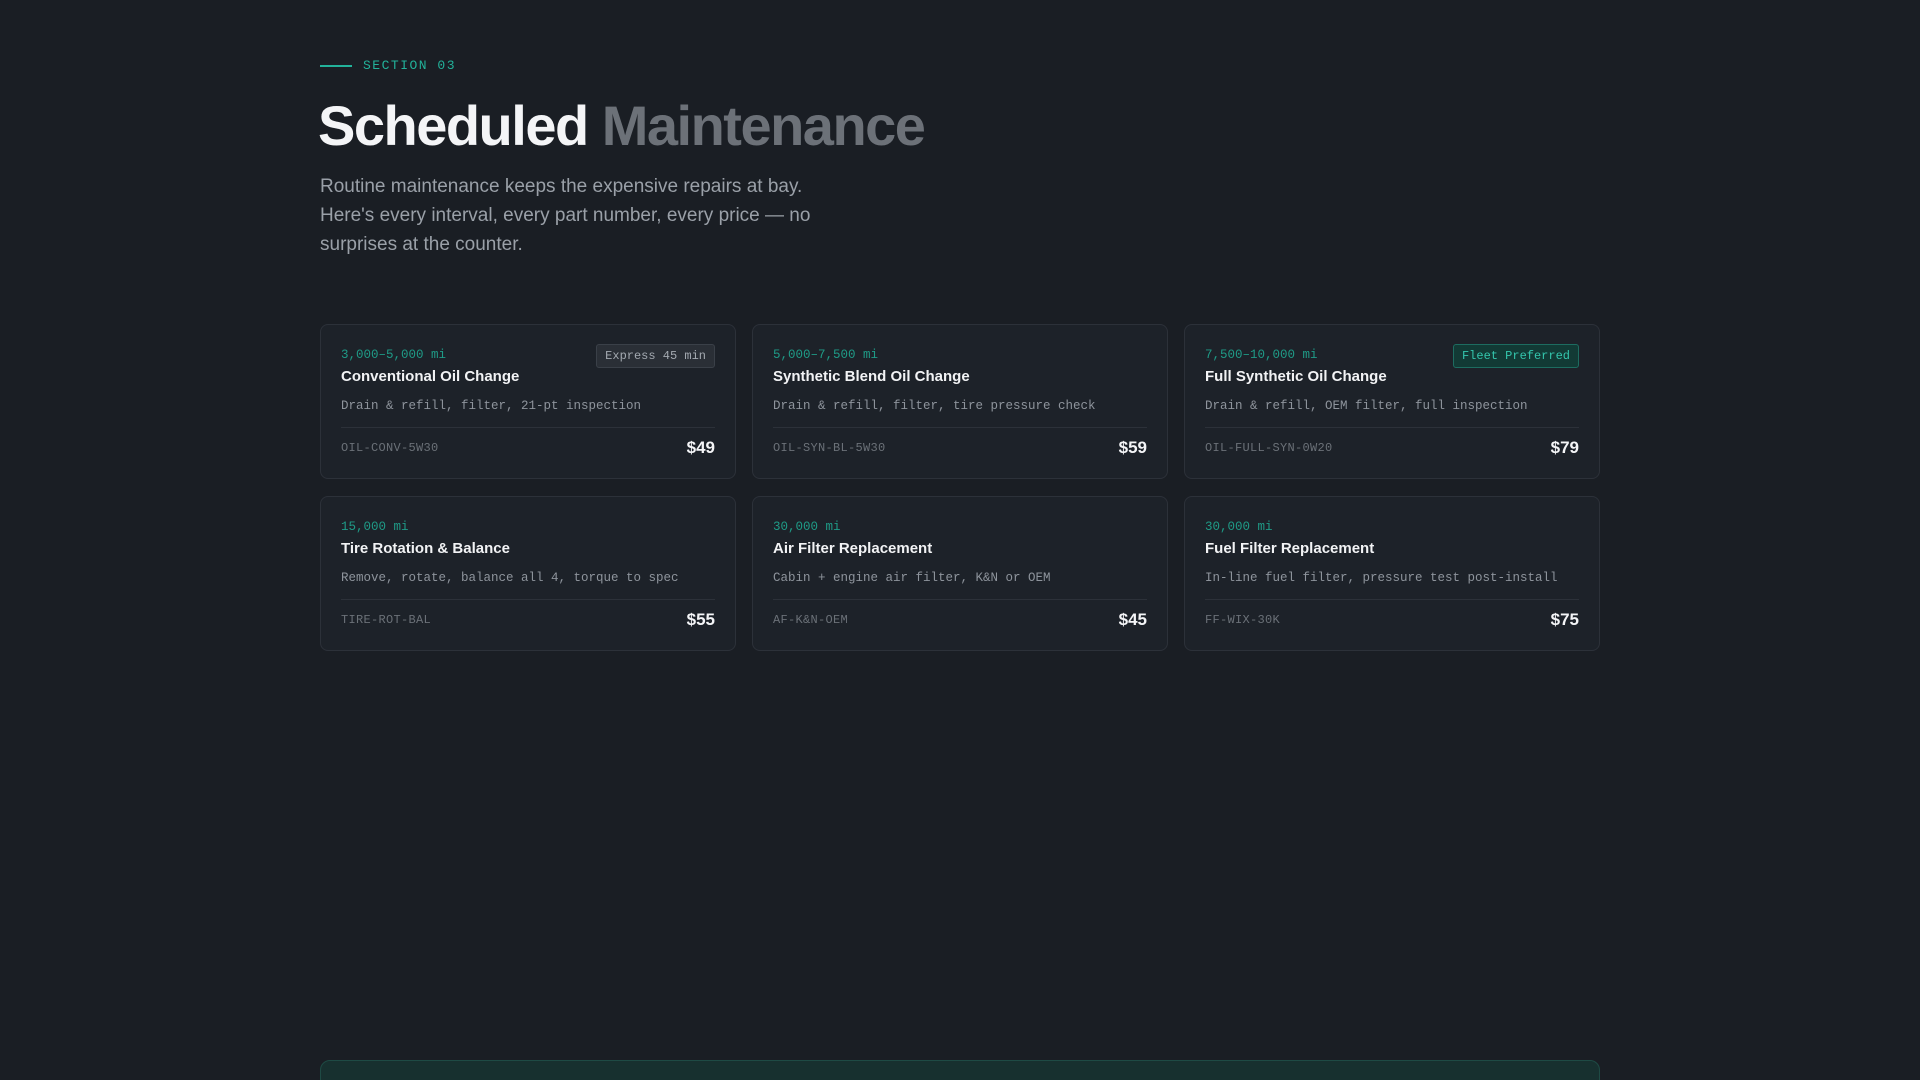  Describe the element at coordinates (528, 620) in the screenshot. I see `card-footer: TIRE-ROT-BAL $55` at that location.